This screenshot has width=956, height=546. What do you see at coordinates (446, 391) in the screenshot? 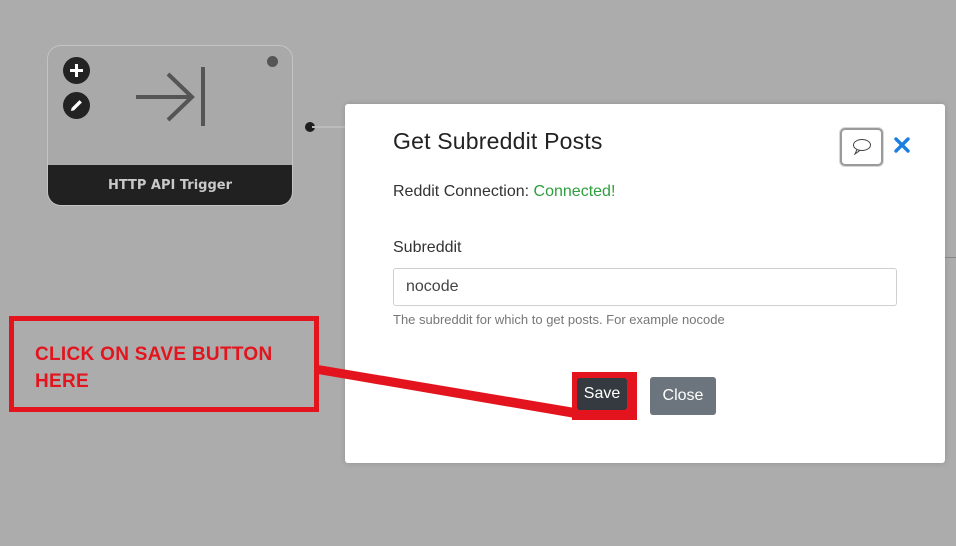
I see `annotation-arrow` at bounding box center [446, 391].